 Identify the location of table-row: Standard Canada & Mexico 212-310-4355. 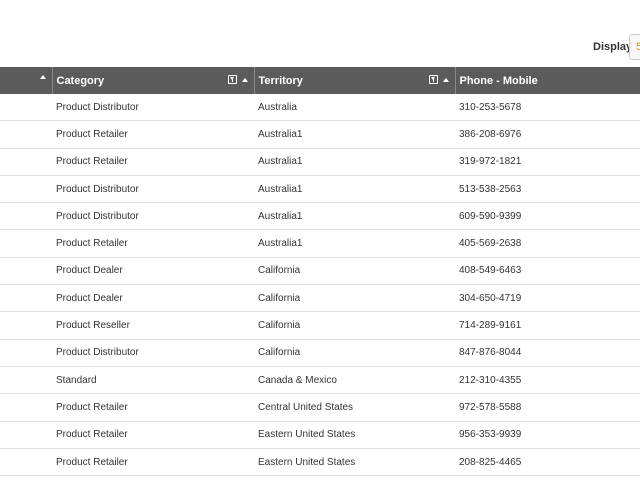
(320, 380).